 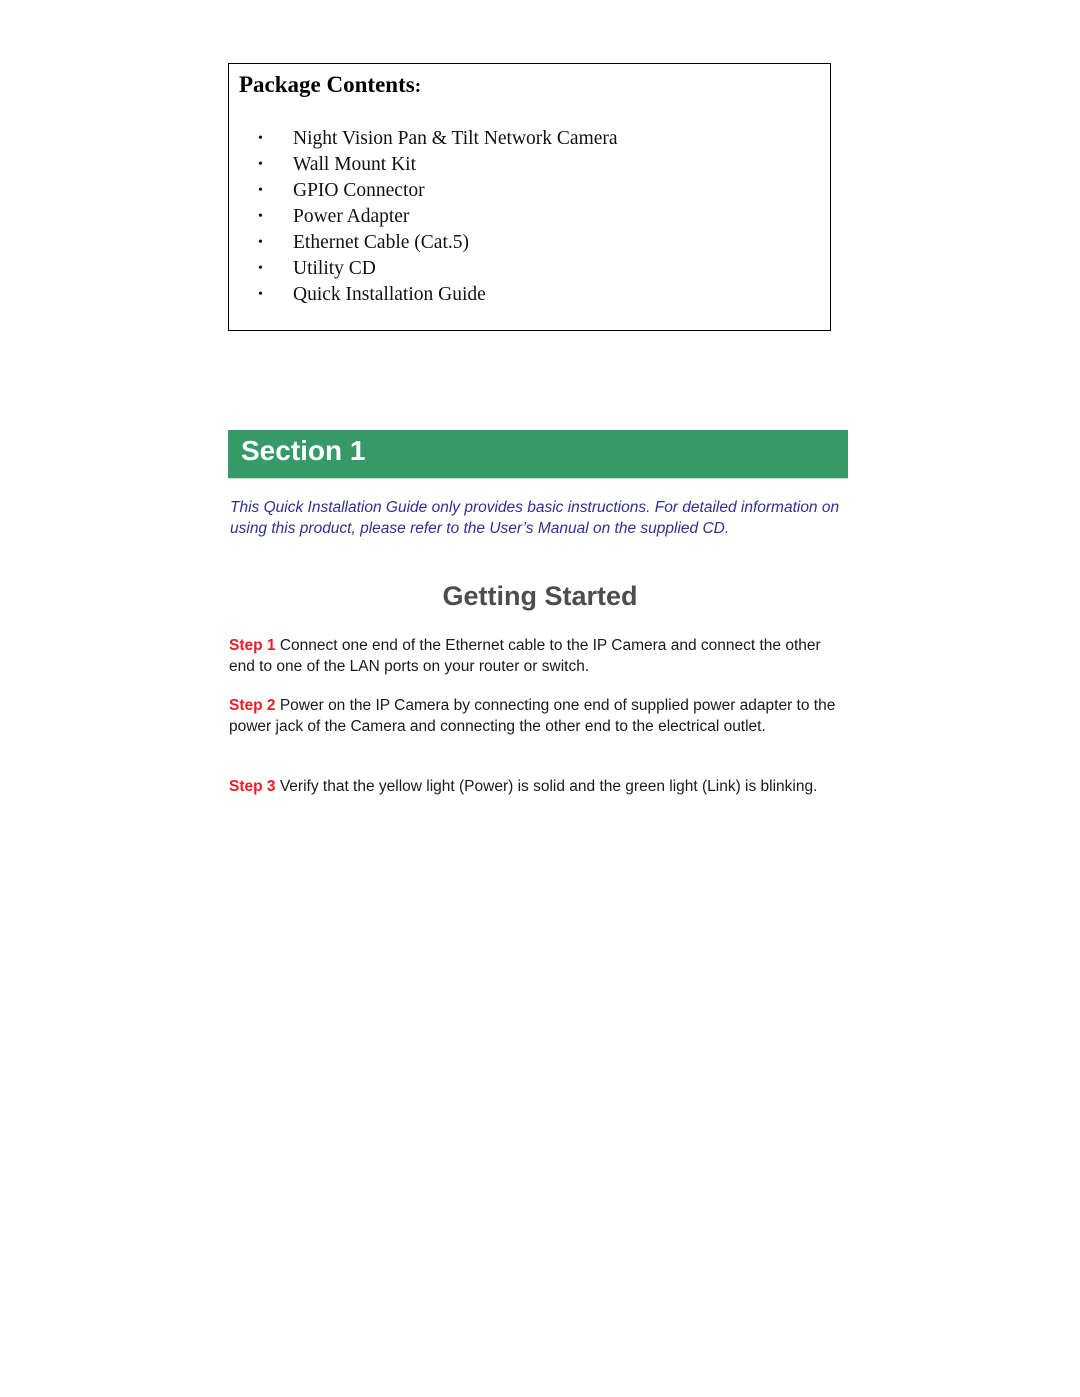 What do you see at coordinates (423, 191) in the screenshot?
I see `list-item: • GPIO Connector` at bounding box center [423, 191].